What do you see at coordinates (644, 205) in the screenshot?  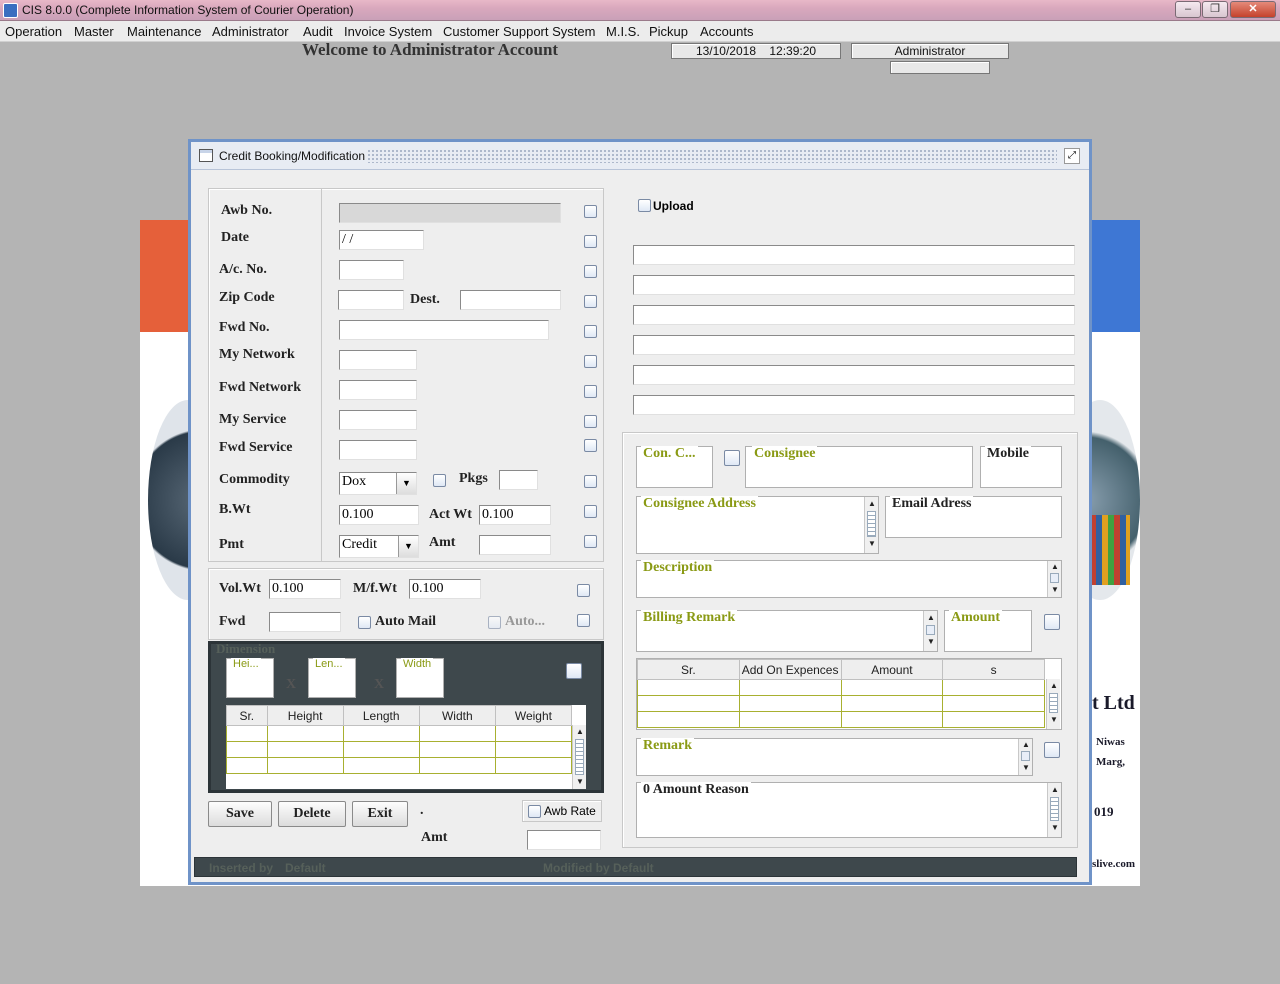 I see `upload-checkbox` at bounding box center [644, 205].